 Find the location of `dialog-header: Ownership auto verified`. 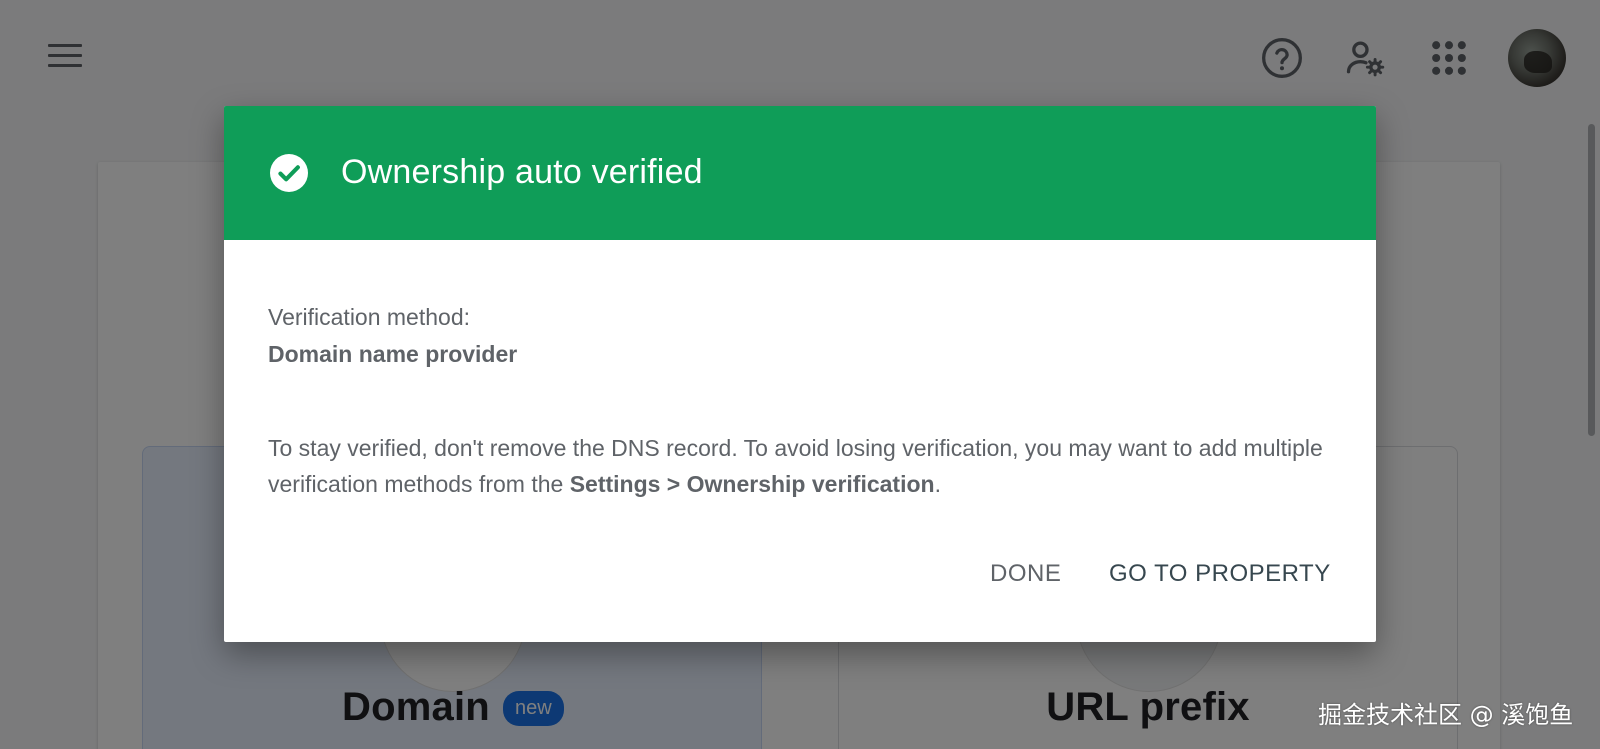

dialog-header: Ownership auto verified is located at coordinates (800, 173).